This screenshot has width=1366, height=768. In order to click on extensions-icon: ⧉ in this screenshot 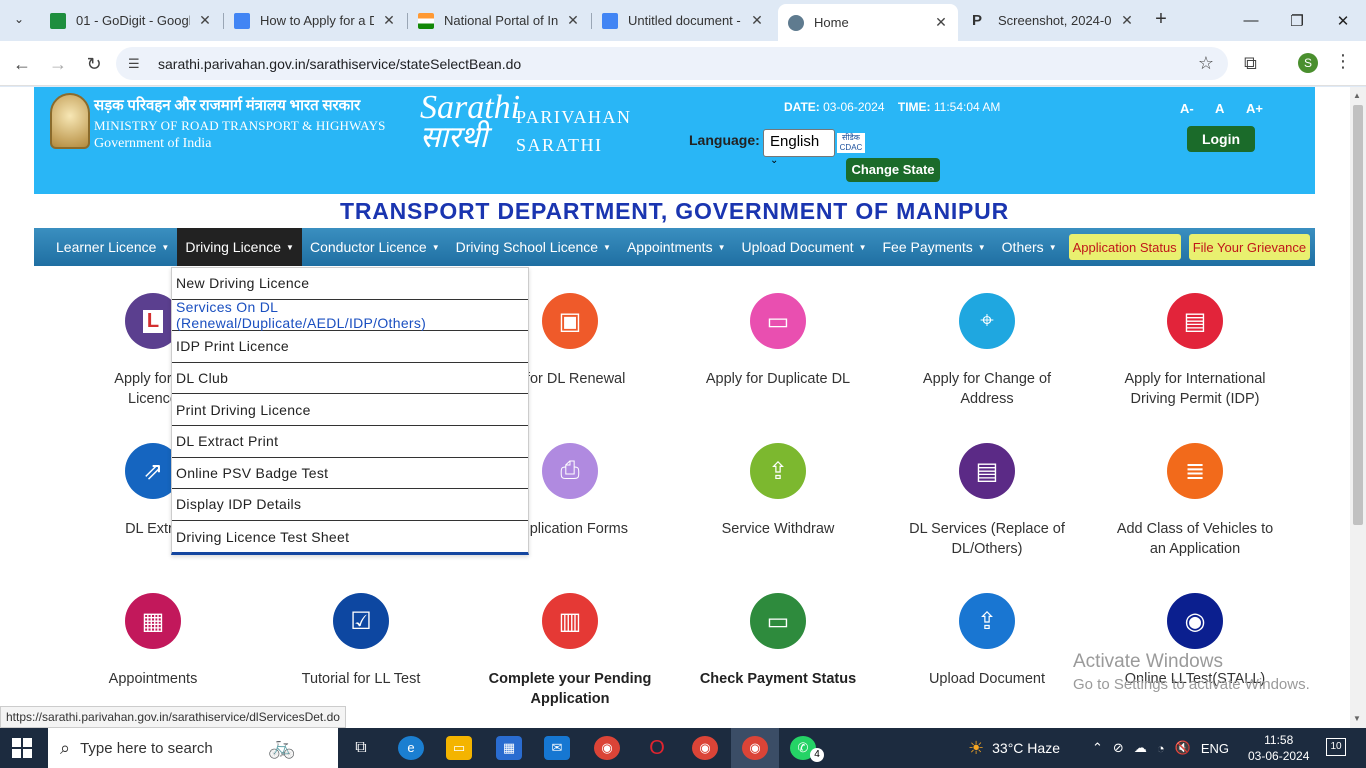, I will do `click(1250, 63)`.